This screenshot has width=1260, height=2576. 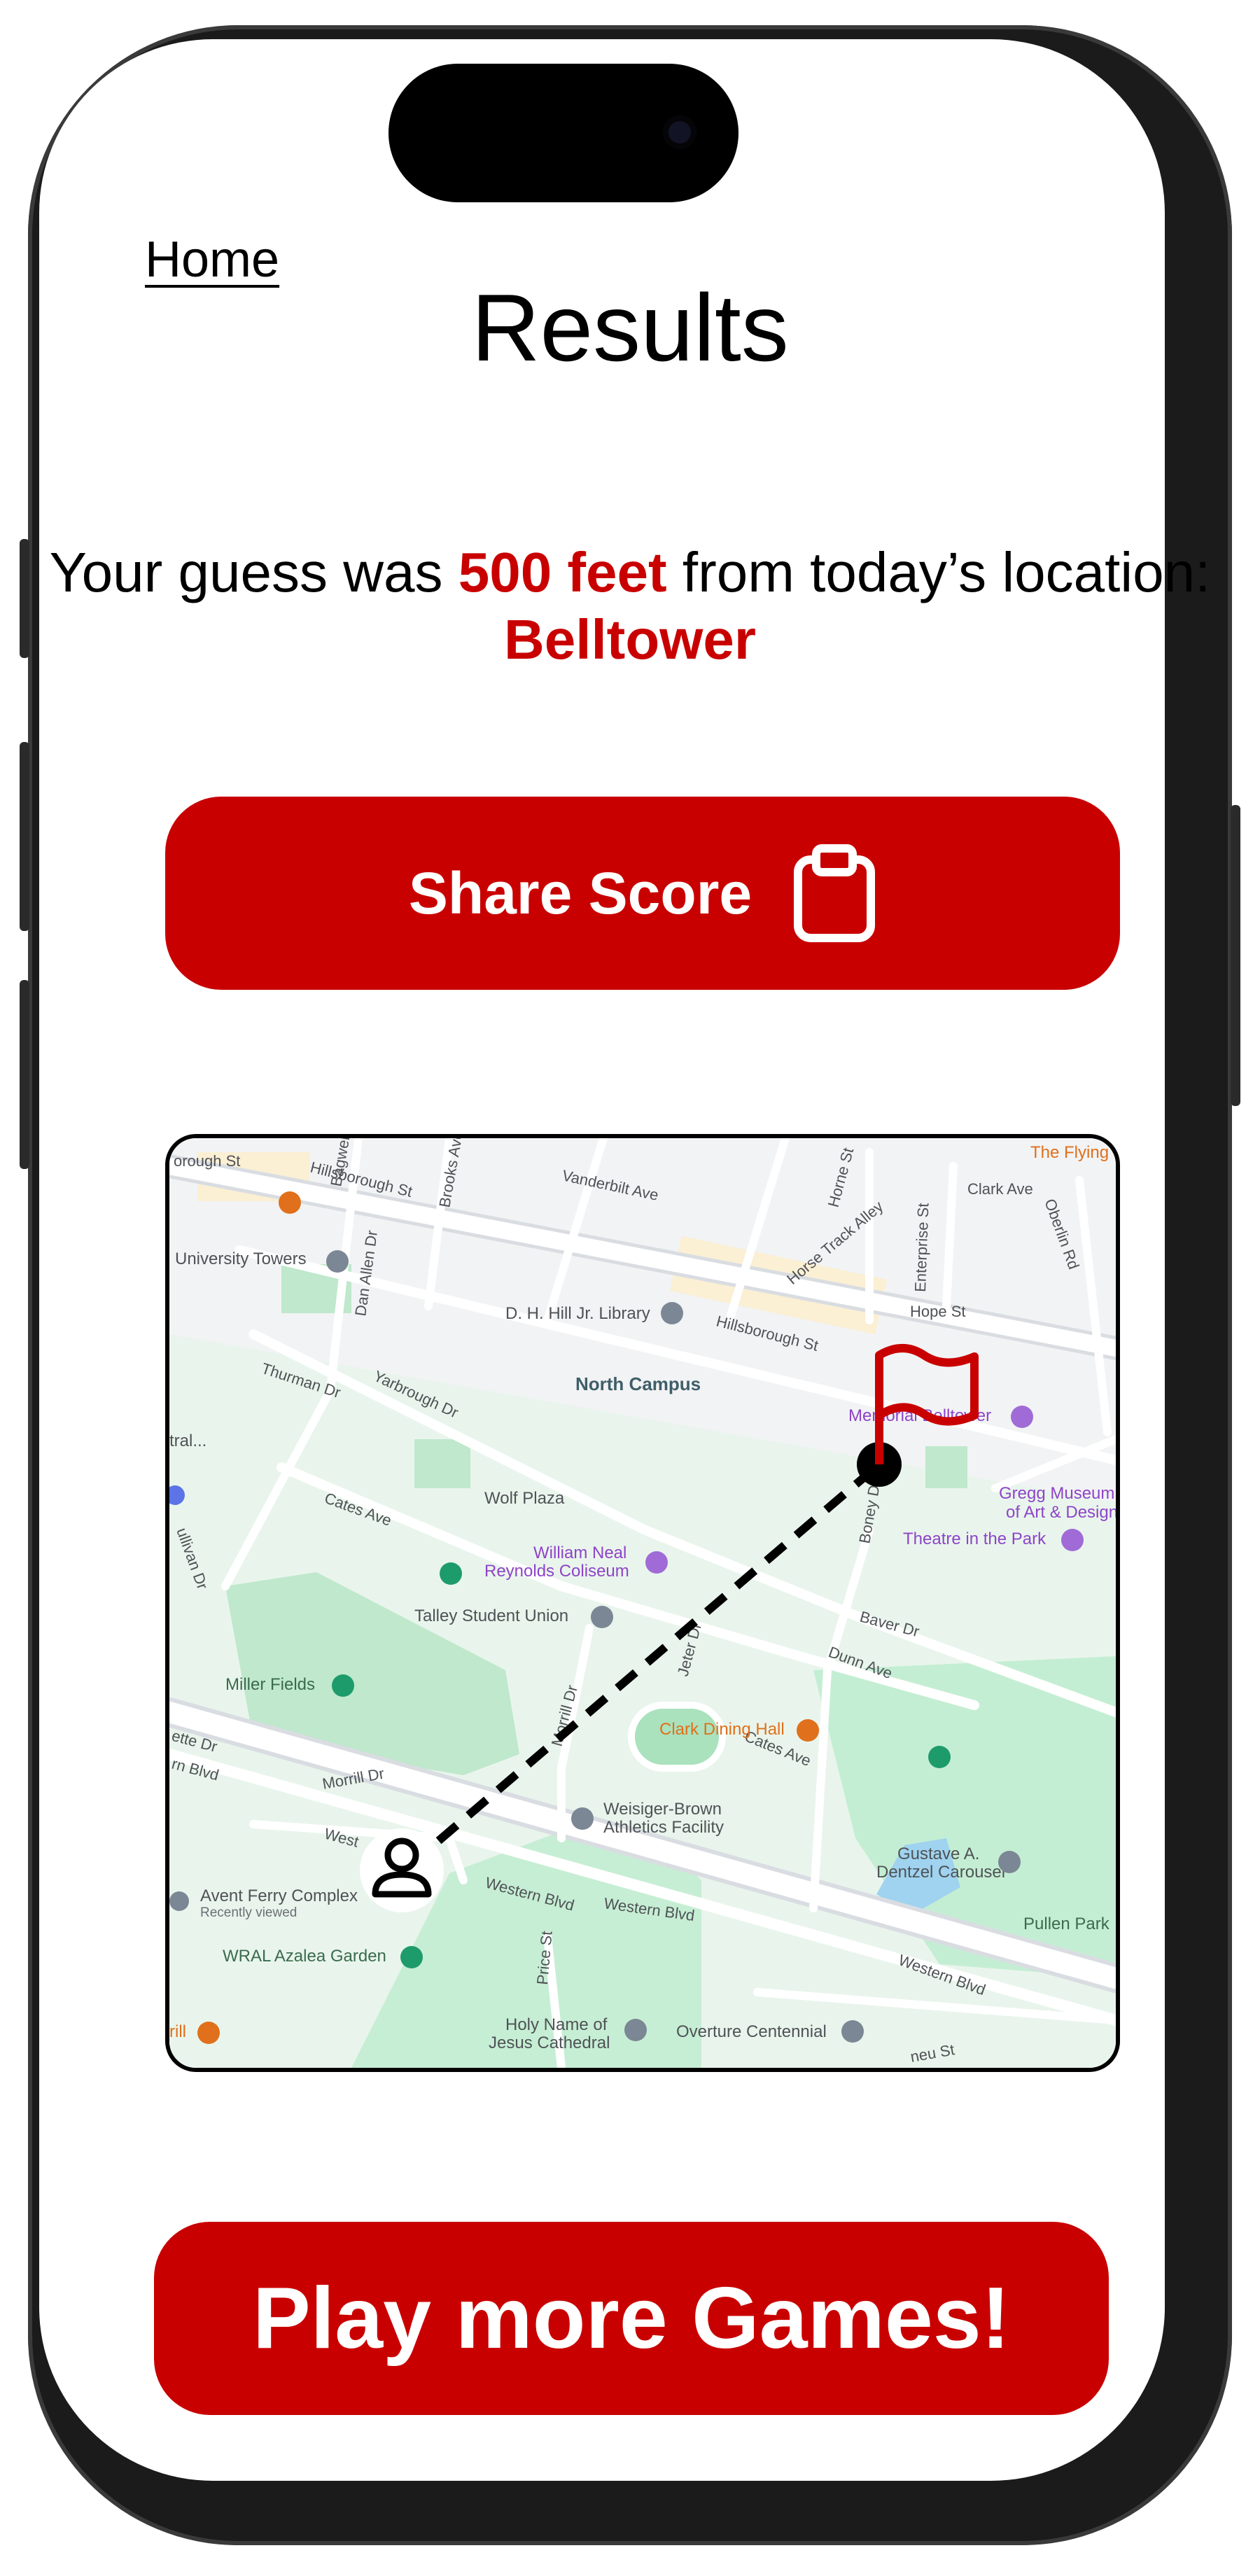 What do you see at coordinates (1069, 1152) in the screenshot?
I see `map-label: The Flying` at bounding box center [1069, 1152].